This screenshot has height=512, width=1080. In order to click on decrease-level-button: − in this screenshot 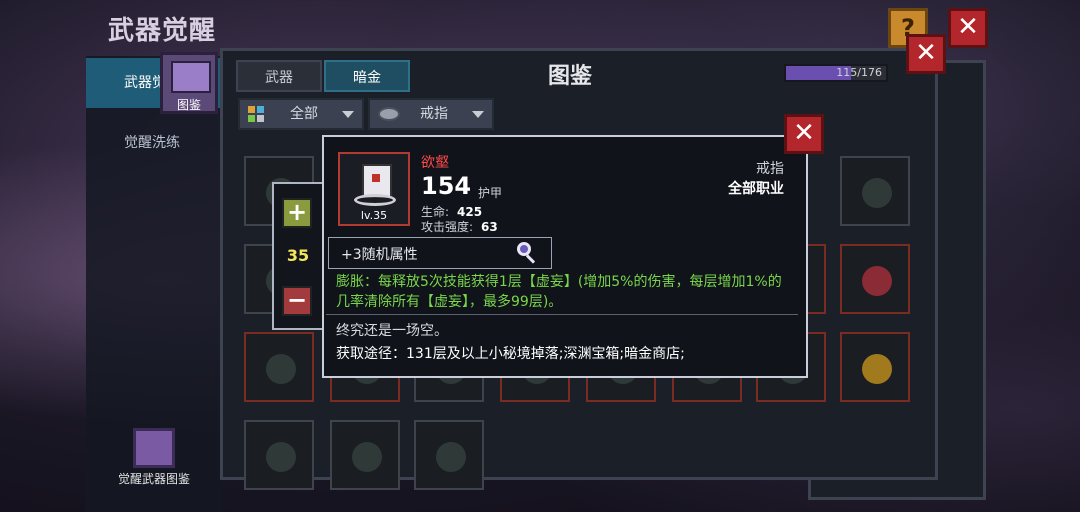, I will do `click(297, 301)`.